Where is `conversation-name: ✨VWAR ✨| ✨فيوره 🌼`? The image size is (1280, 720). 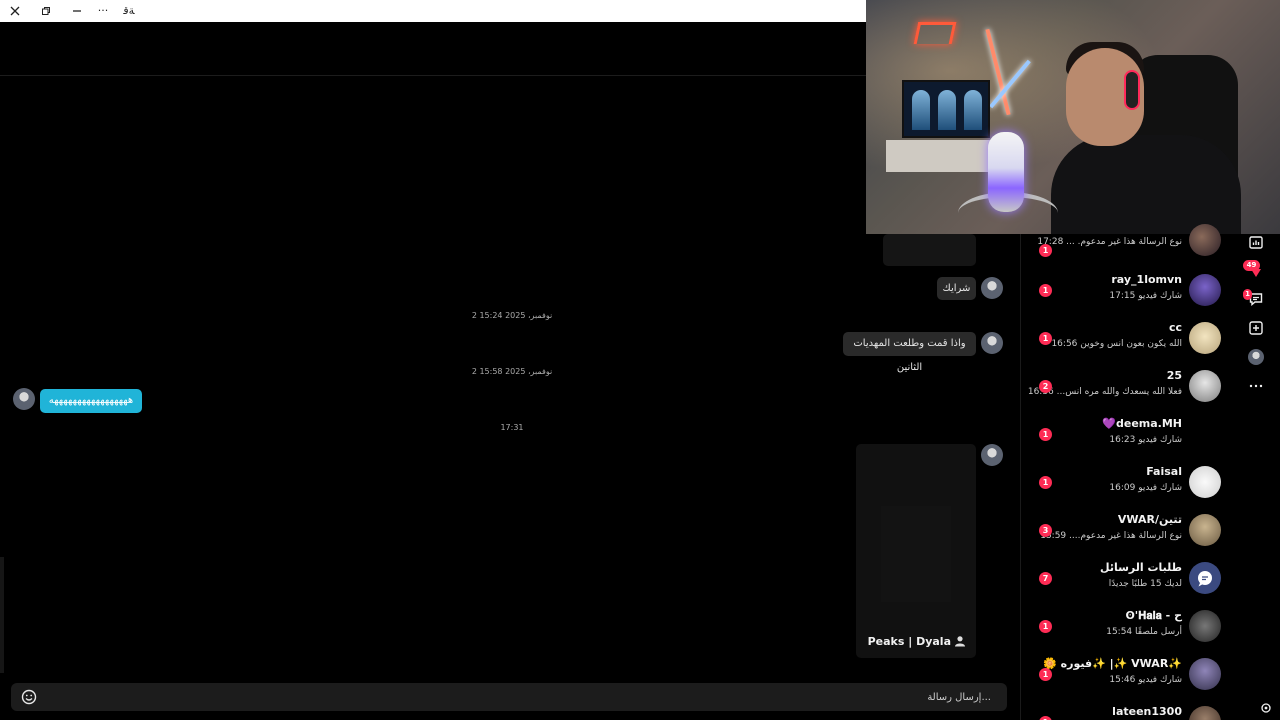
conversation-name: ✨VWAR ✨| ✨فيوره 🌼 is located at coordinates (1112, 663).